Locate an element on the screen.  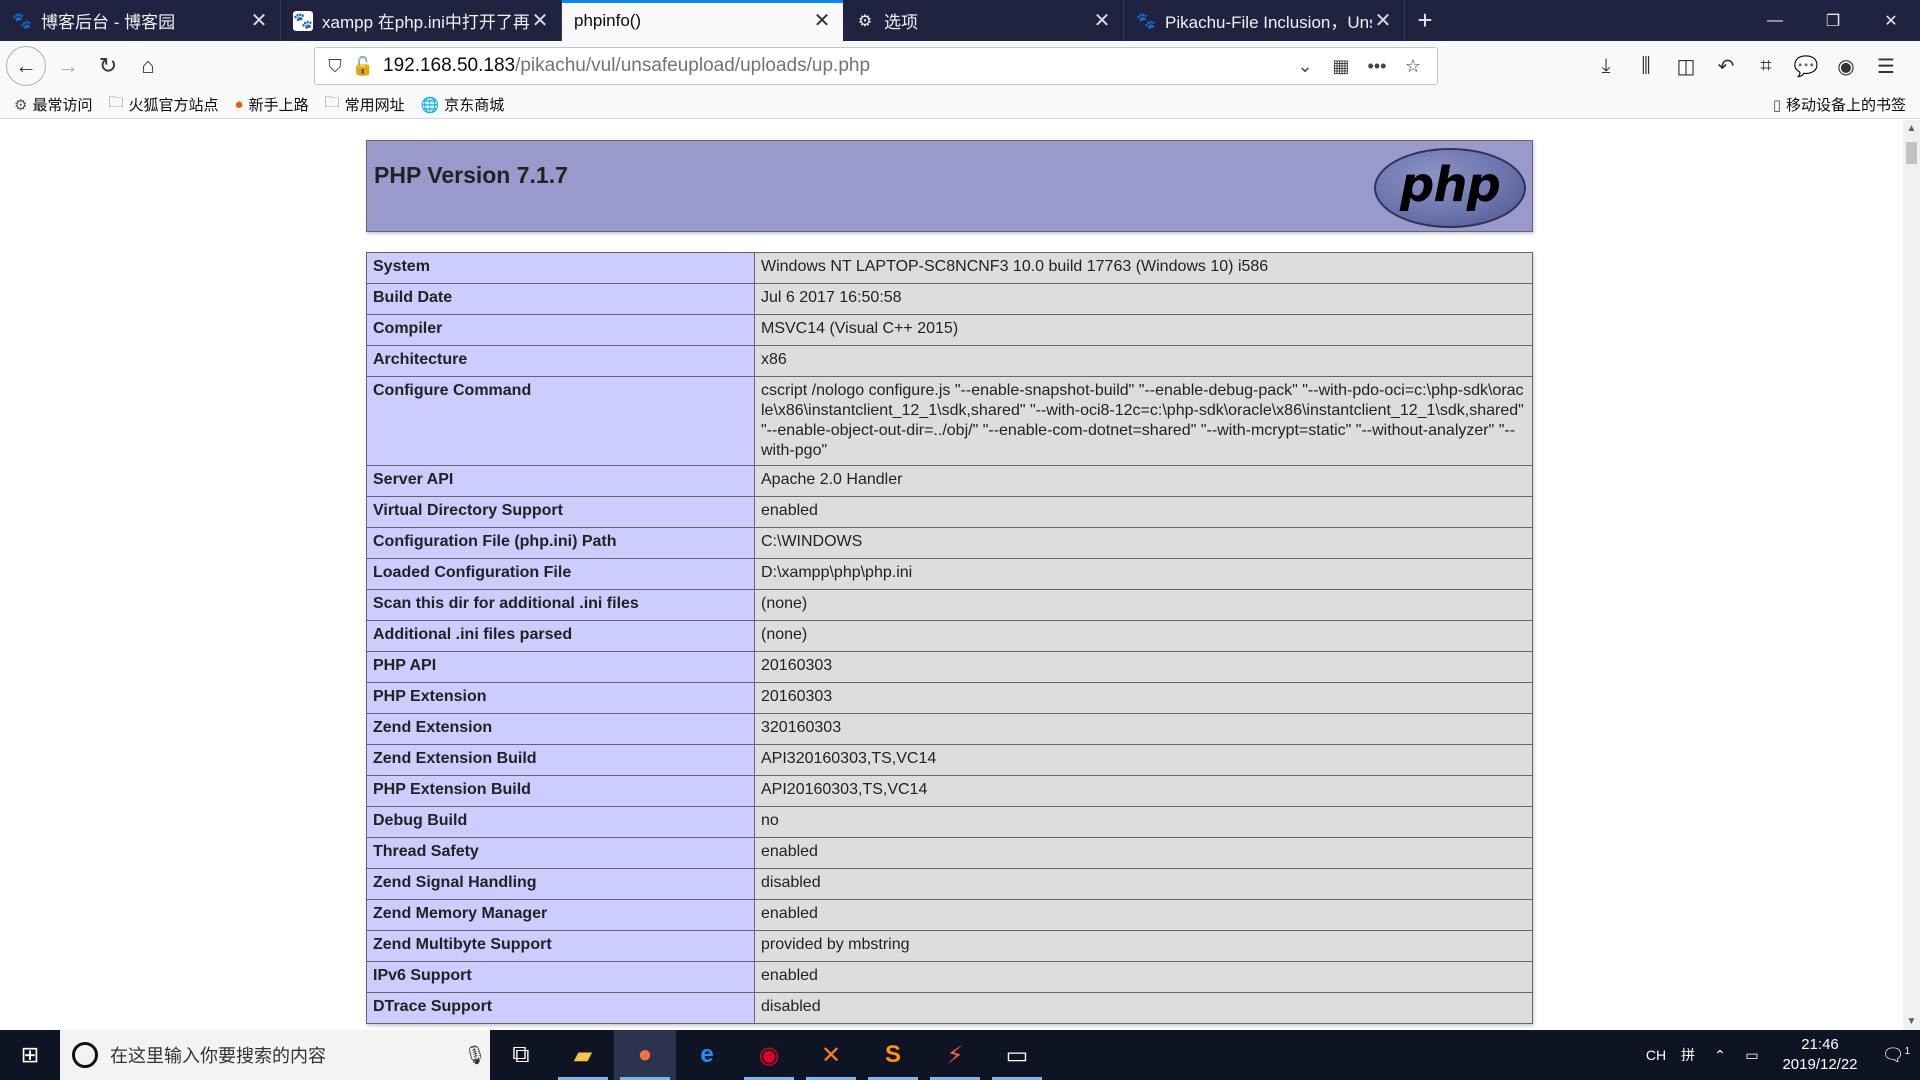
bookmark-common-sites: 🗀 常用网址 is located at coordinates (365, 104).